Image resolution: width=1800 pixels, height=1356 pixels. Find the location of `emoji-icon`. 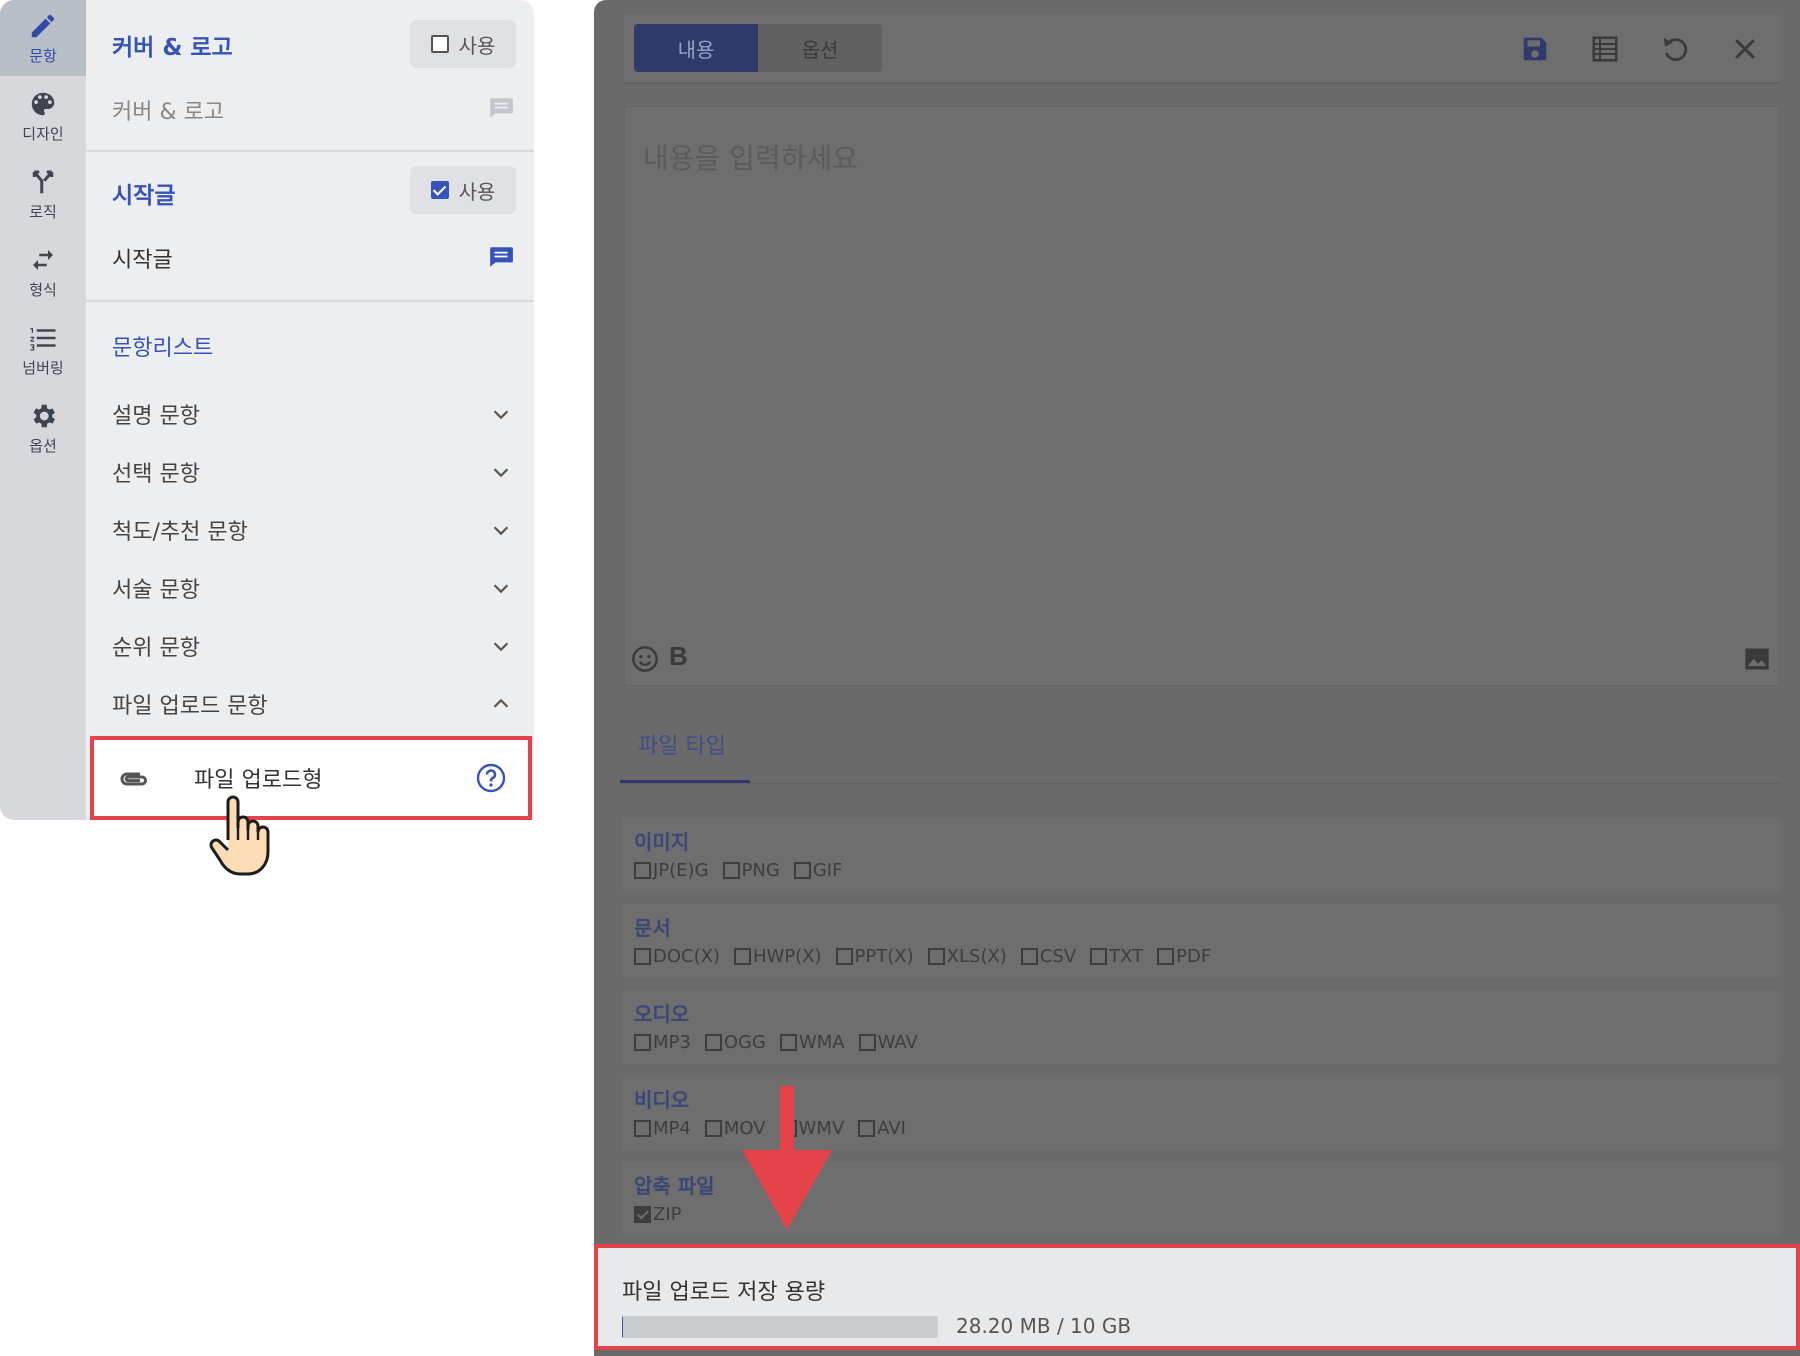

emoji-icon is located at coordinates (645, 659).